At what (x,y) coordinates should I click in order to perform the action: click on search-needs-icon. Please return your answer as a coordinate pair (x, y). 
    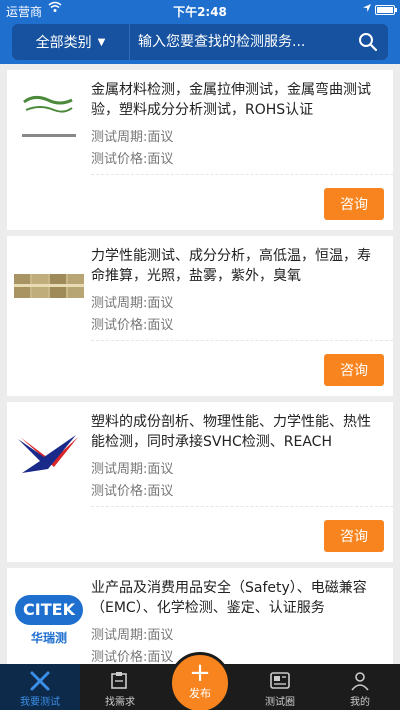
    Looking at the image, I should click on (120, 681).